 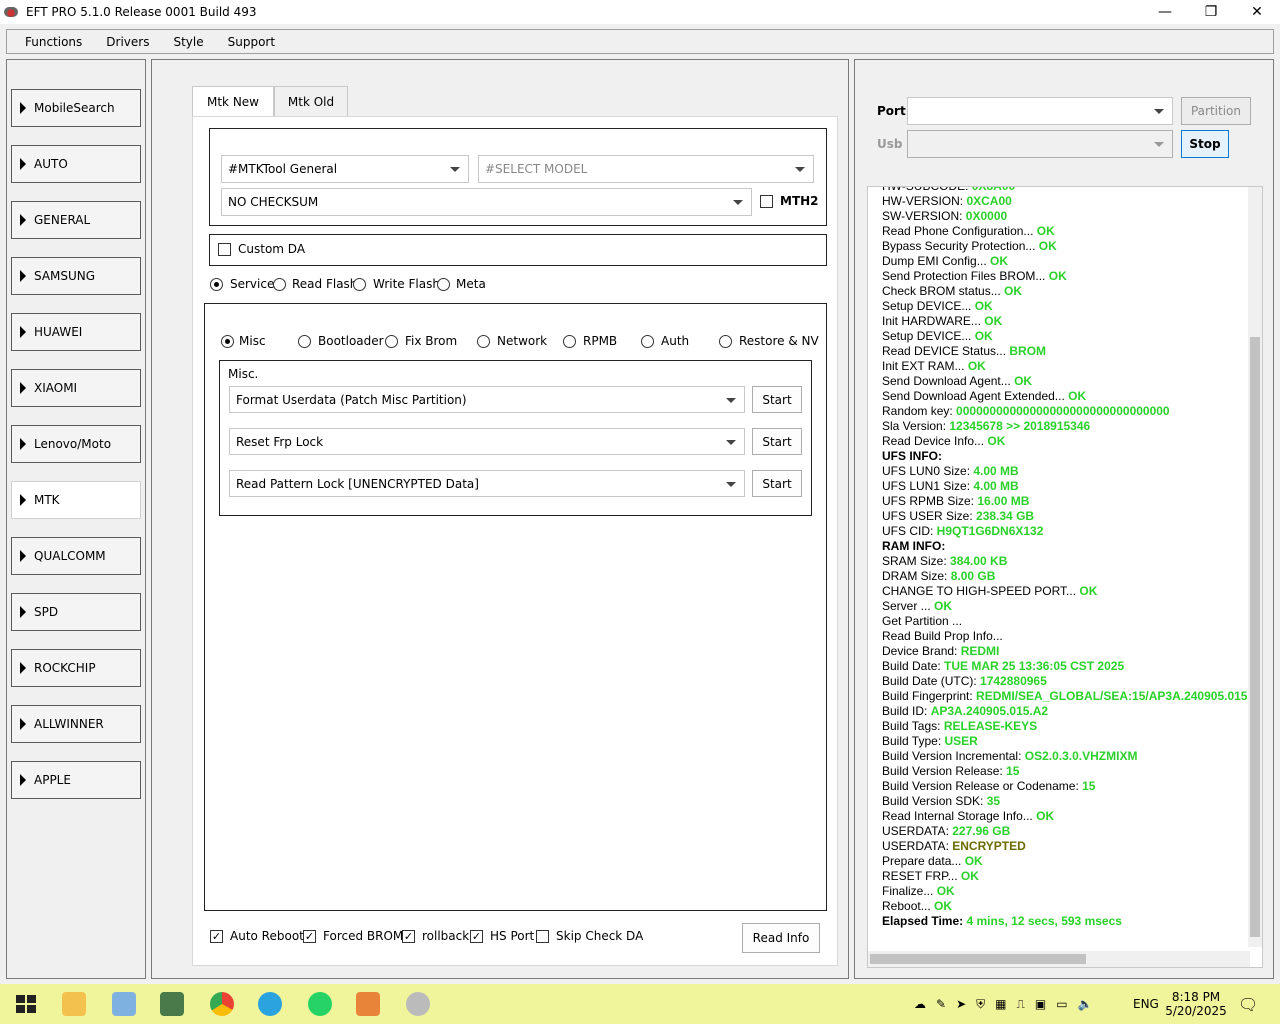 I want to click on clock: 8:18 PM 5/20/2025, so click(x=1196, y=1004).